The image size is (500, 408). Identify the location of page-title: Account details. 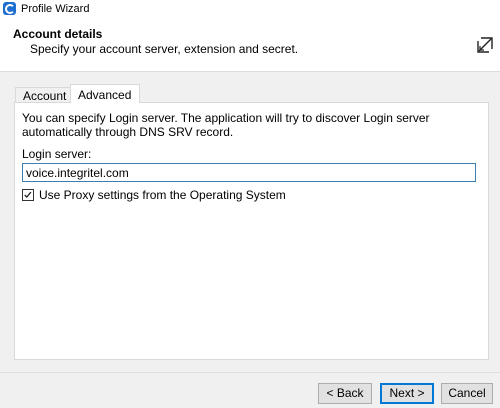
(58, 34).